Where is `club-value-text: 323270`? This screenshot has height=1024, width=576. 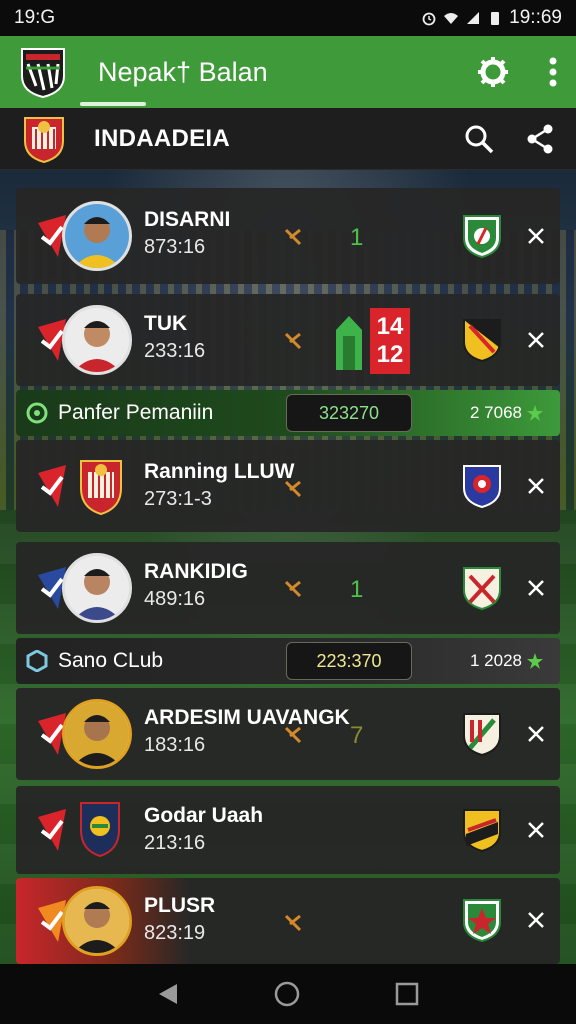 club-value-text: 323270 is located at coordinates (349, 412).